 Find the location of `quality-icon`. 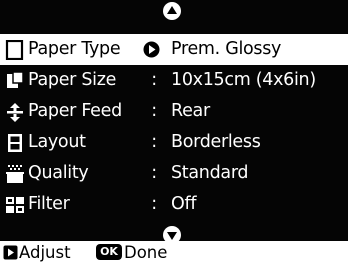

quality-icon is located at coordinates (15, 174).